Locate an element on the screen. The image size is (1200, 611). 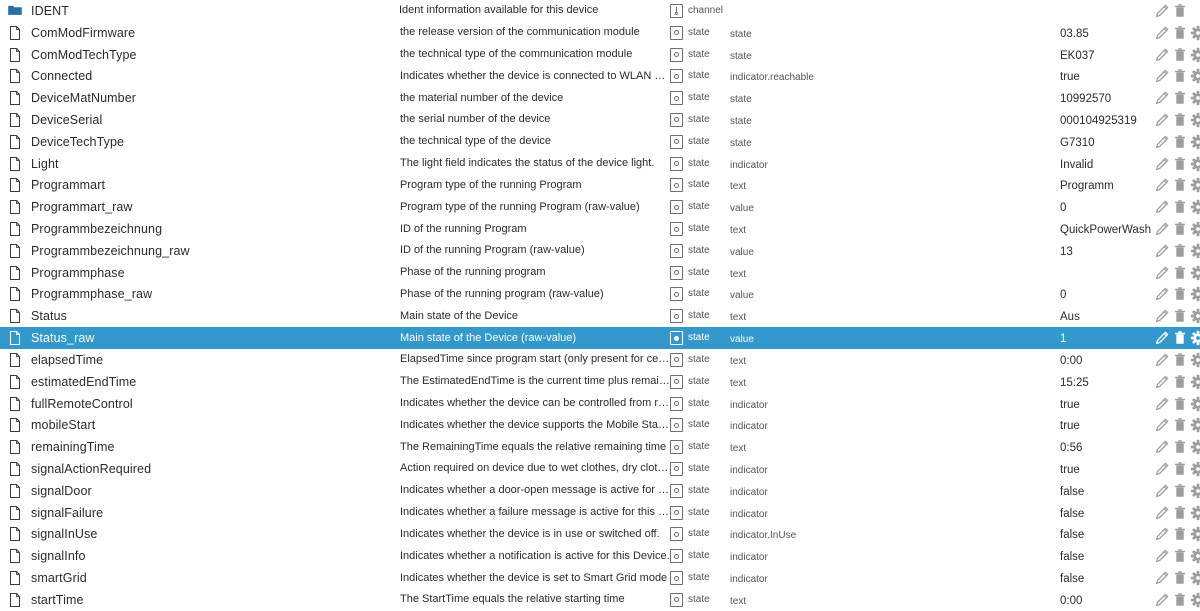
row-name-cell: mobileStart is located at coordinates (200, 425).